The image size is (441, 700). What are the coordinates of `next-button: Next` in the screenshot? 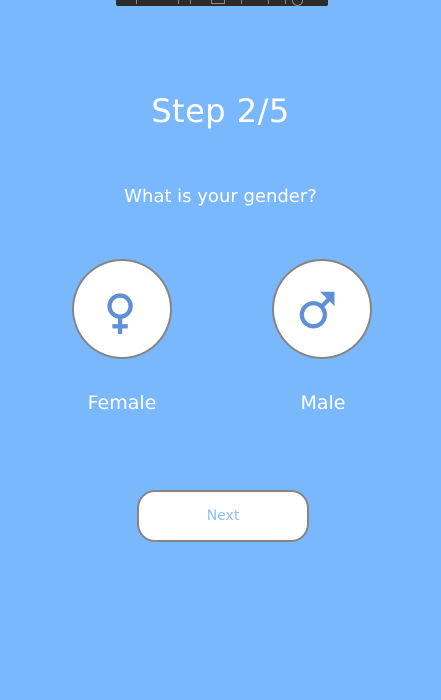 It's located at (223, 516).